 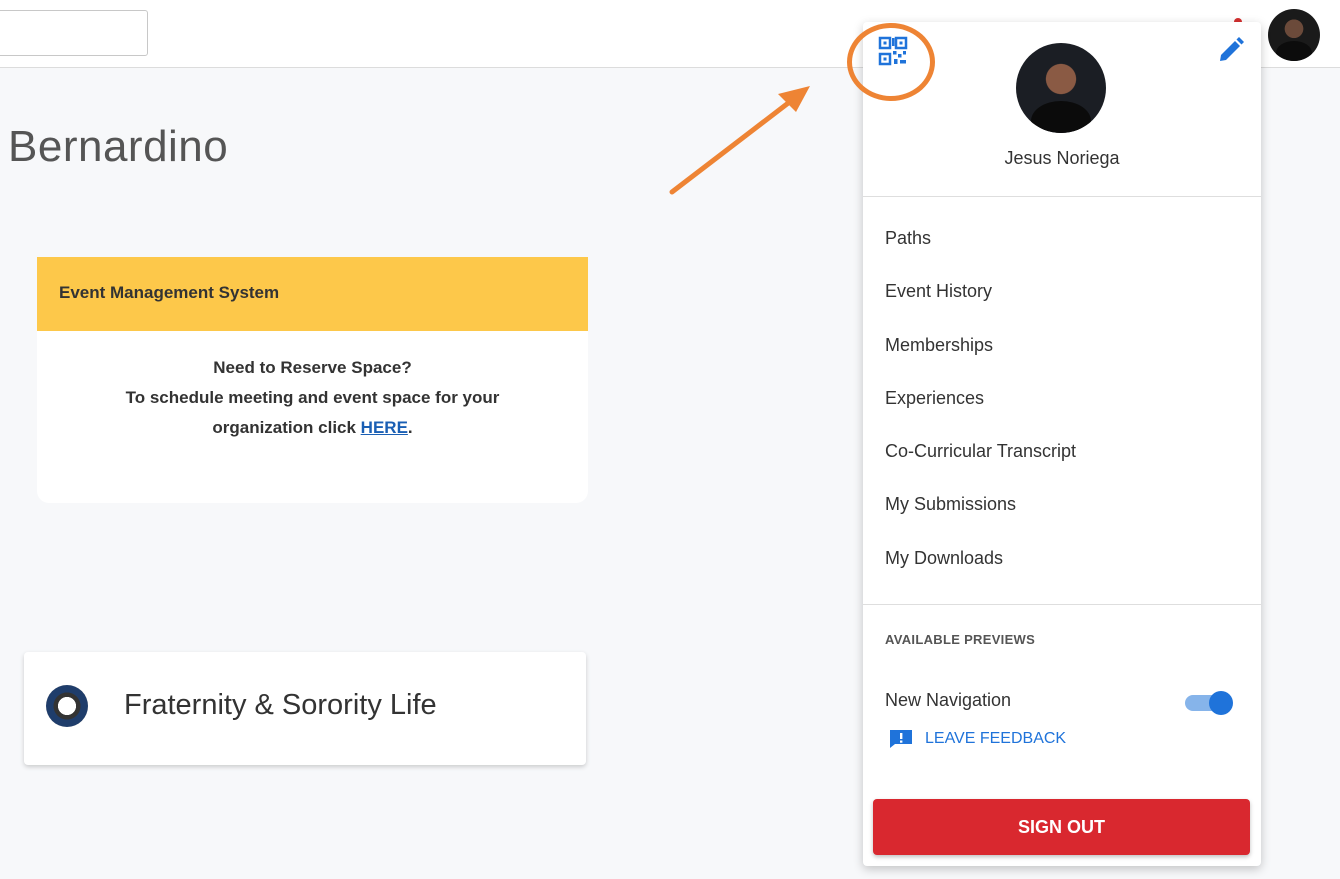 I want to click on reserve-space-link: HERE, so click(x=384, y=427).